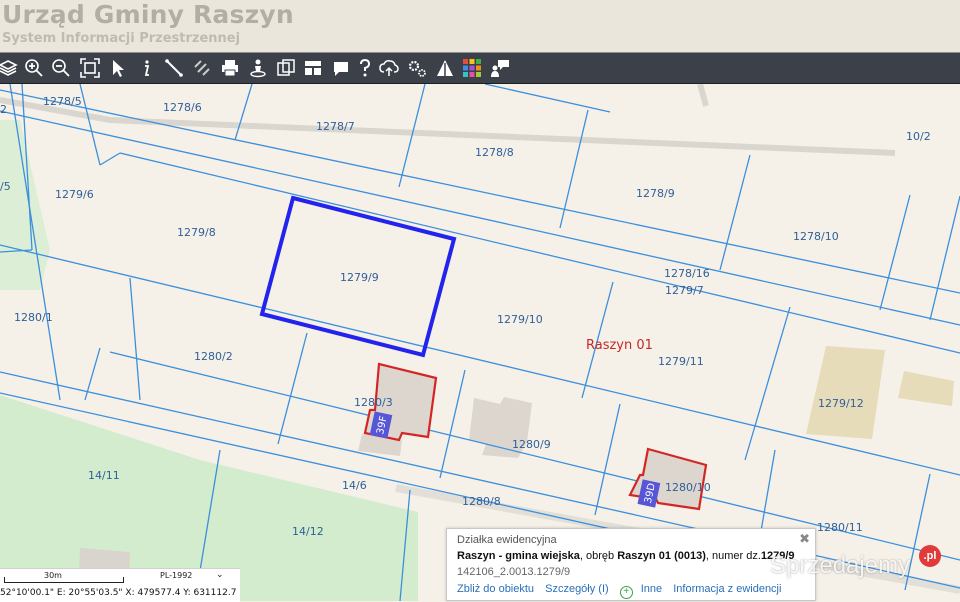 The image size is (960, 602). I want to click on precinct-name: Raszyn 01 (0013), so click(661, 556).